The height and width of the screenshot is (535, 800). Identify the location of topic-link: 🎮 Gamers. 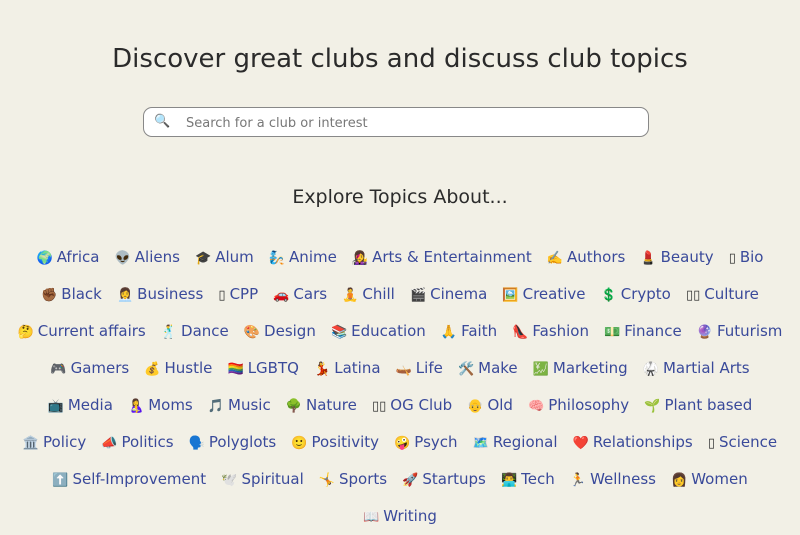
(89, 369).